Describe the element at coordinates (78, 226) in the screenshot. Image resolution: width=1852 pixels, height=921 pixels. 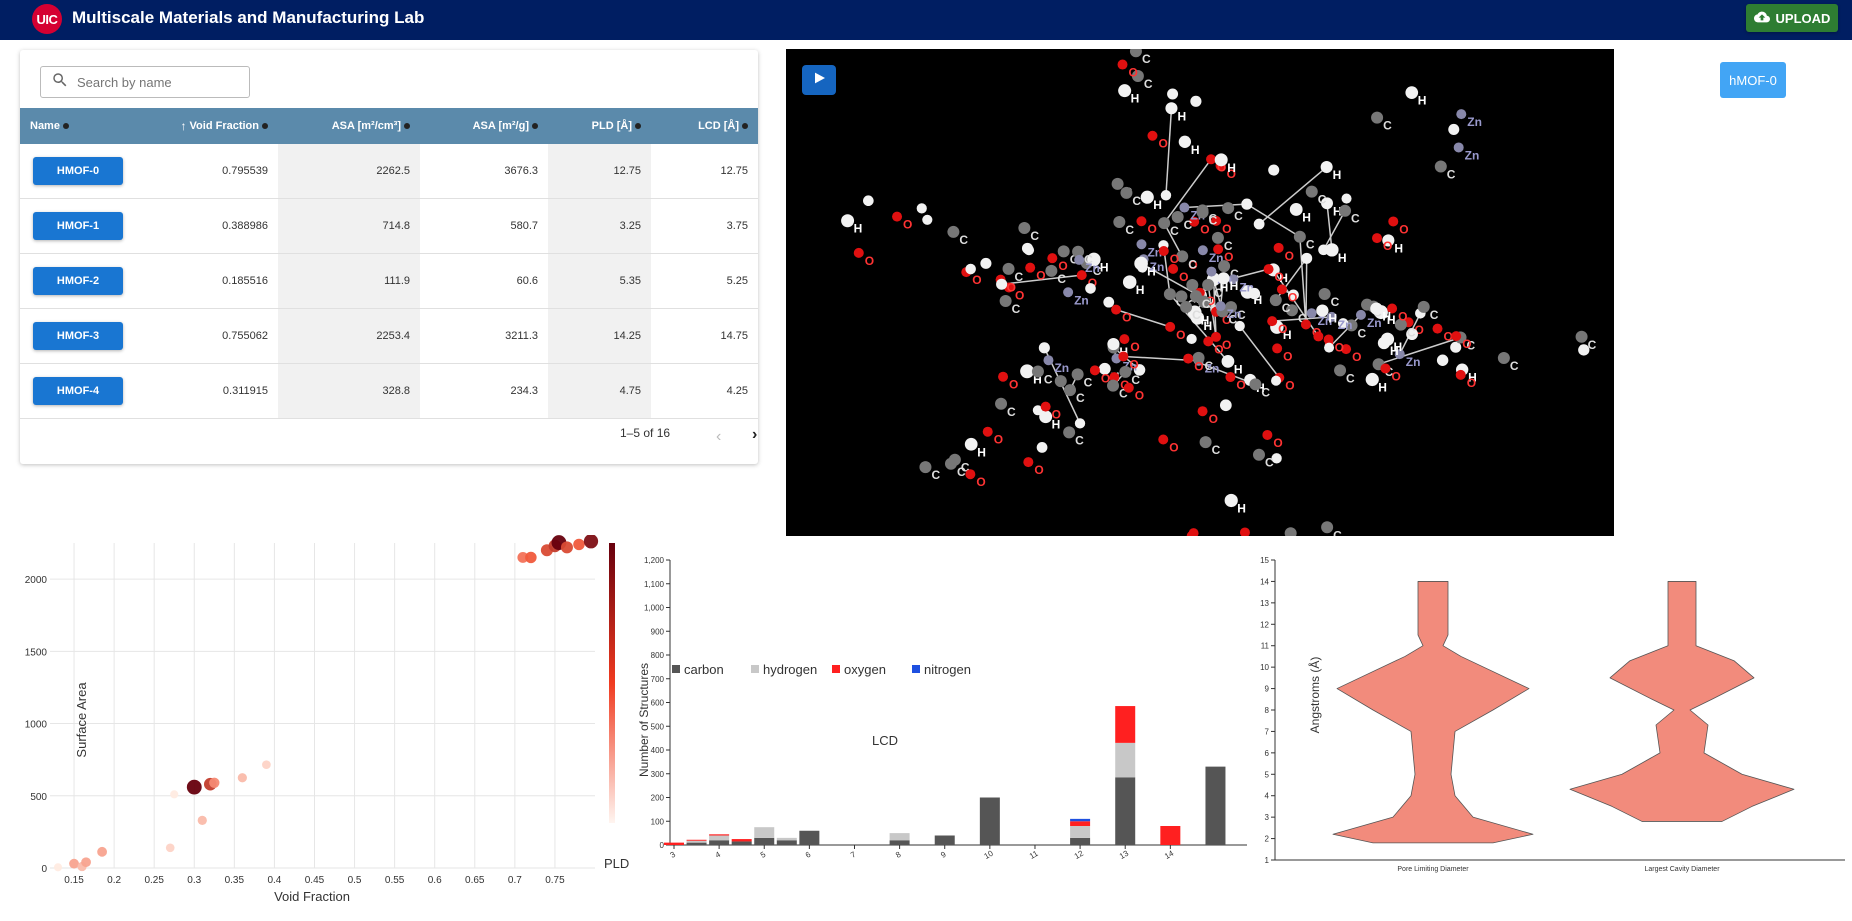
I see `mof-button-hmof-1: HMOF-1` at that location.